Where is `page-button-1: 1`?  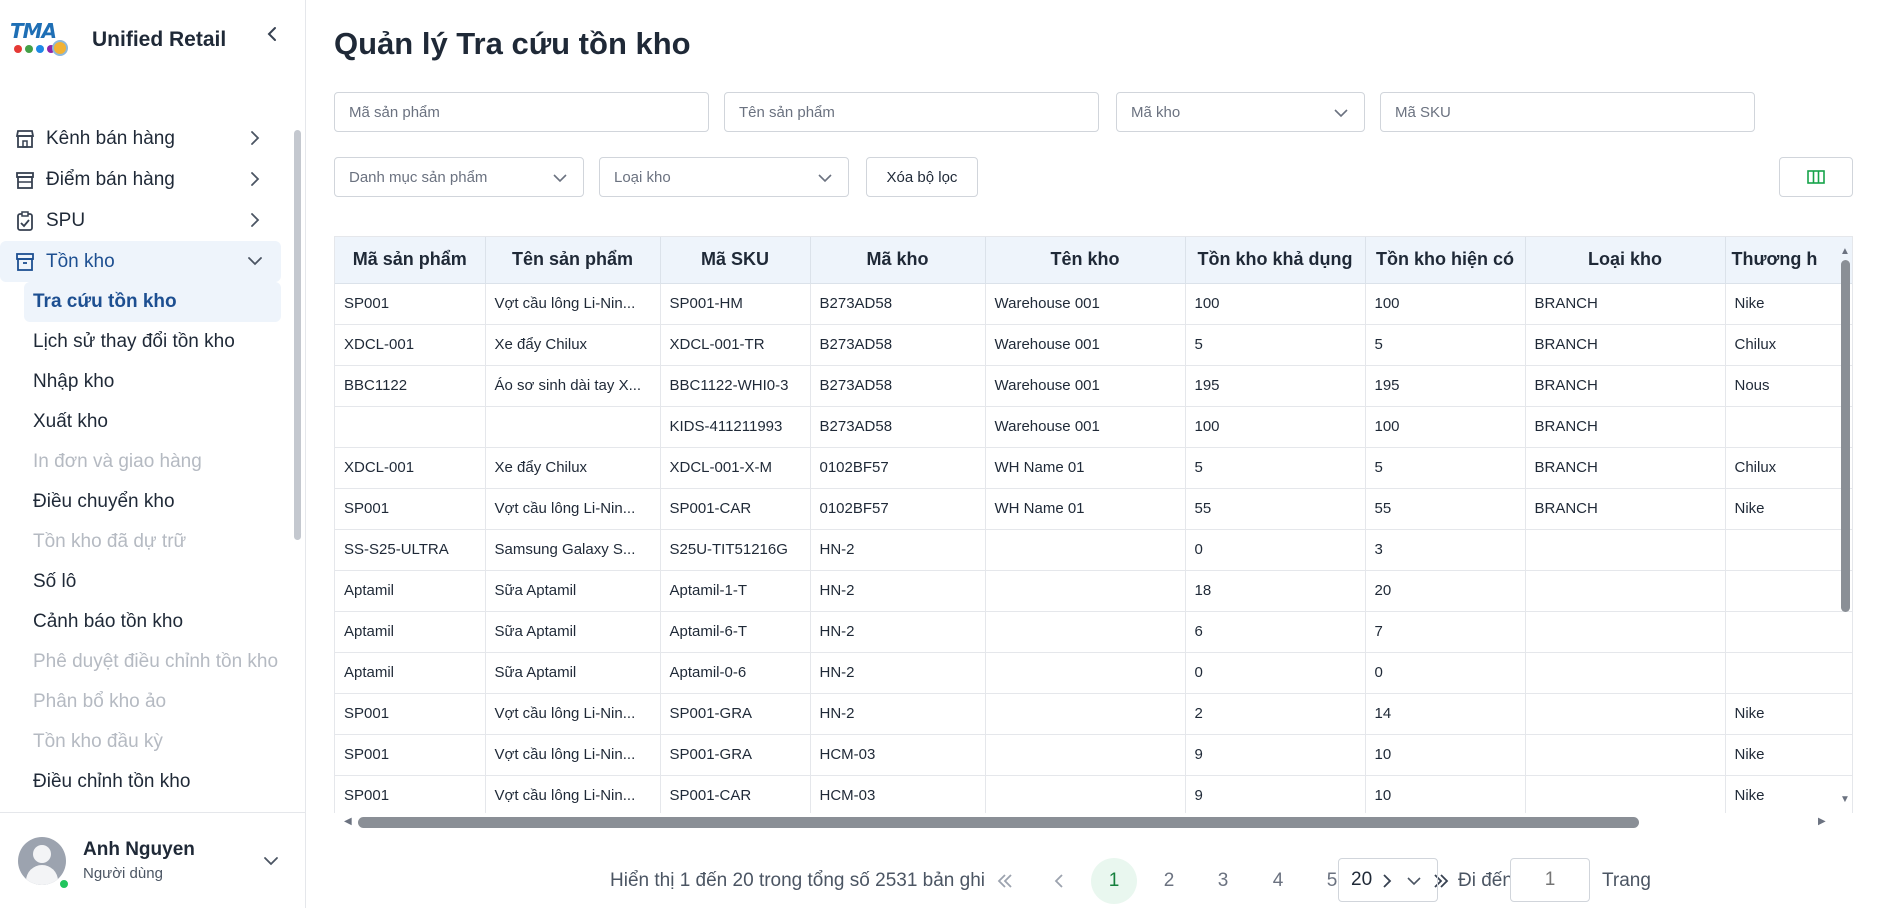
page-button-1: 1 is located at coordinates (1114, 881).